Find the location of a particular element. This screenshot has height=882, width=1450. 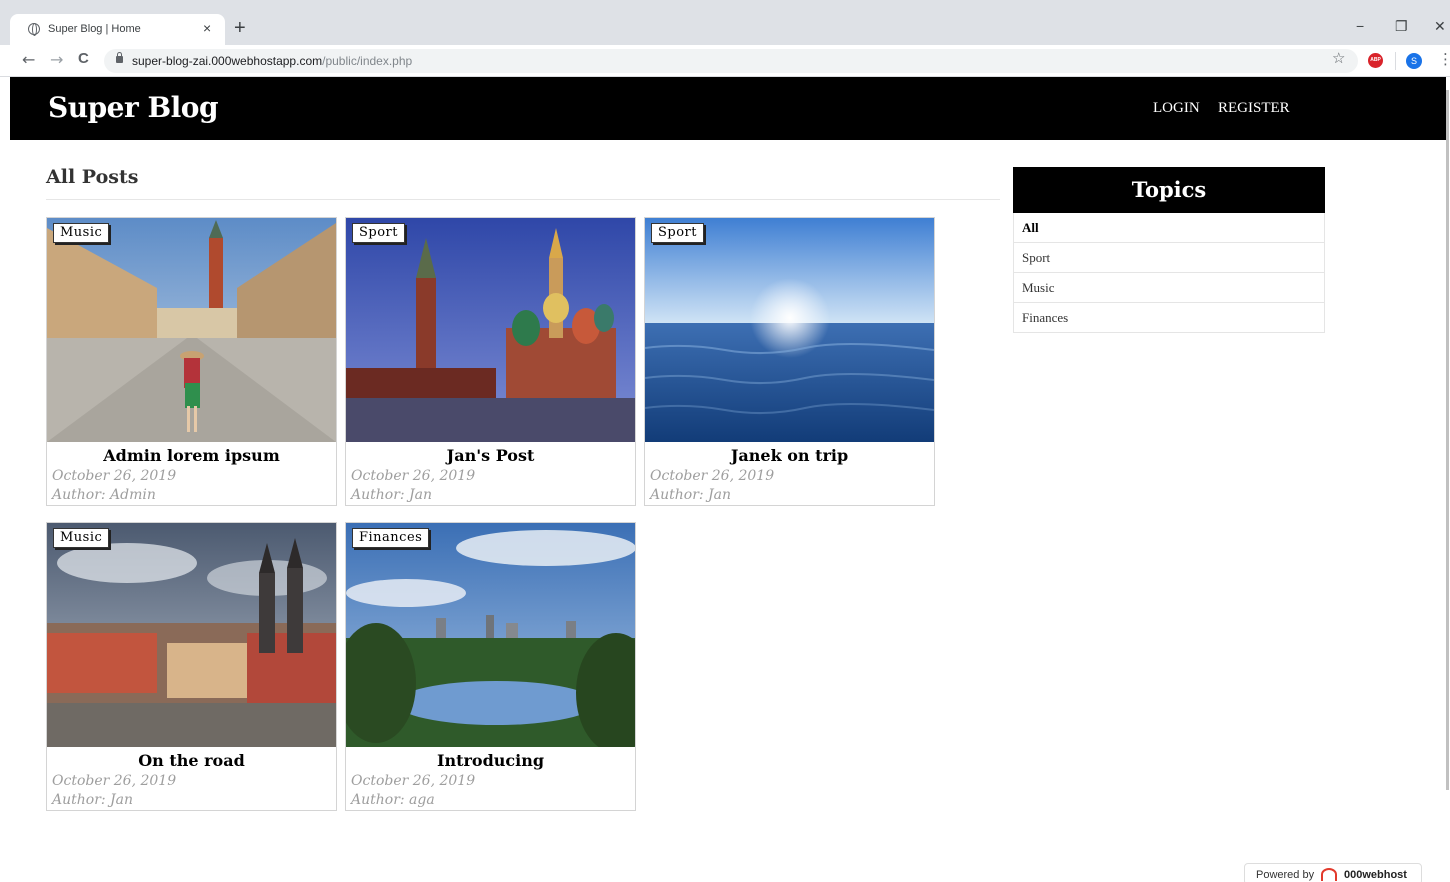

minimize-icon: − is located at coordinates (1360, 26).